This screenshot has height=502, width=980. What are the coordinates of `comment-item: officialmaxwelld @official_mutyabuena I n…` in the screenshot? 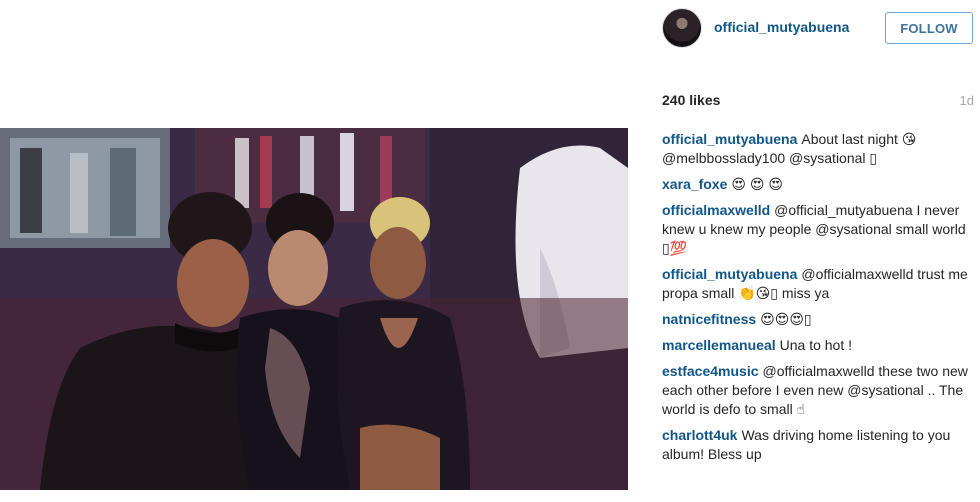 It's located at (818, 229).